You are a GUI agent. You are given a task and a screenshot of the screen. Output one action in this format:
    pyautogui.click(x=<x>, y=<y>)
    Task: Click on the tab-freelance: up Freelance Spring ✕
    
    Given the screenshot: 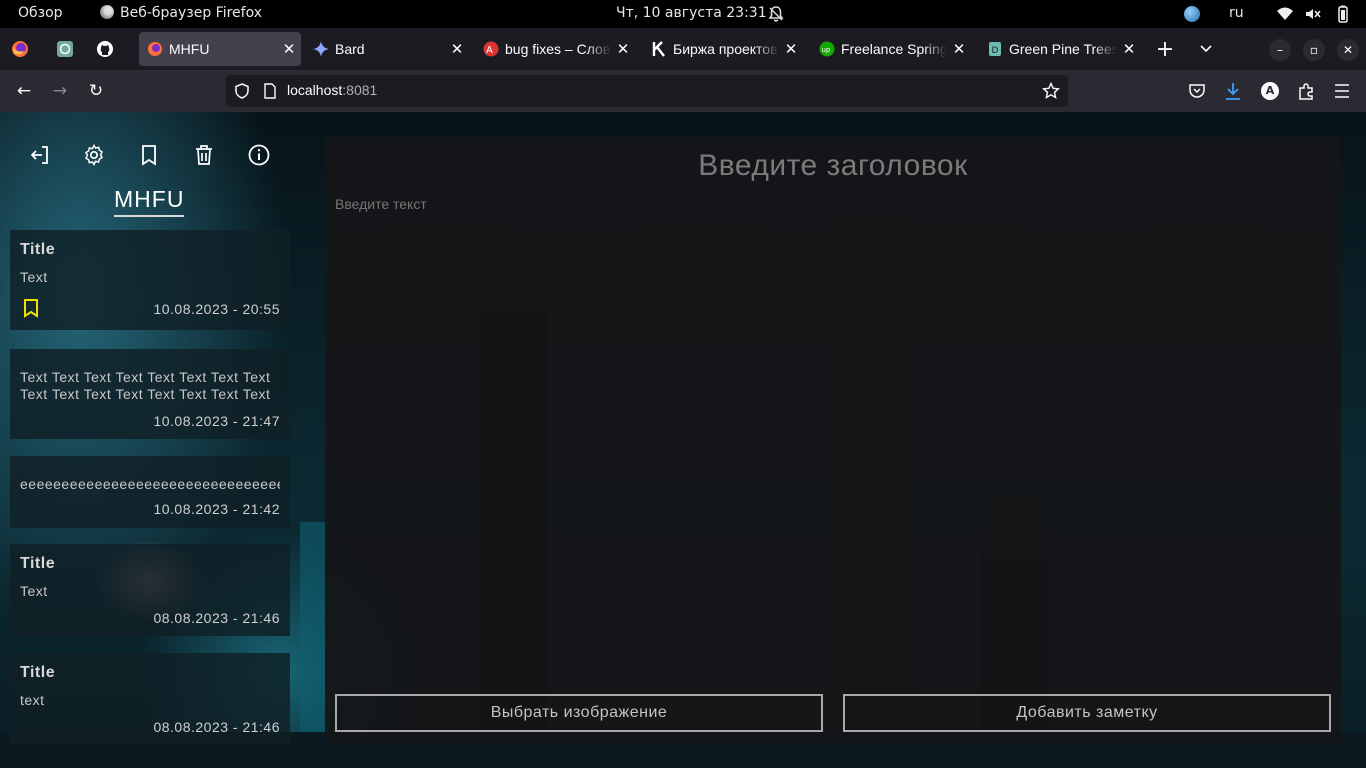 What is the action you would take?
    pyautogui.click(x=891, y=49)
    